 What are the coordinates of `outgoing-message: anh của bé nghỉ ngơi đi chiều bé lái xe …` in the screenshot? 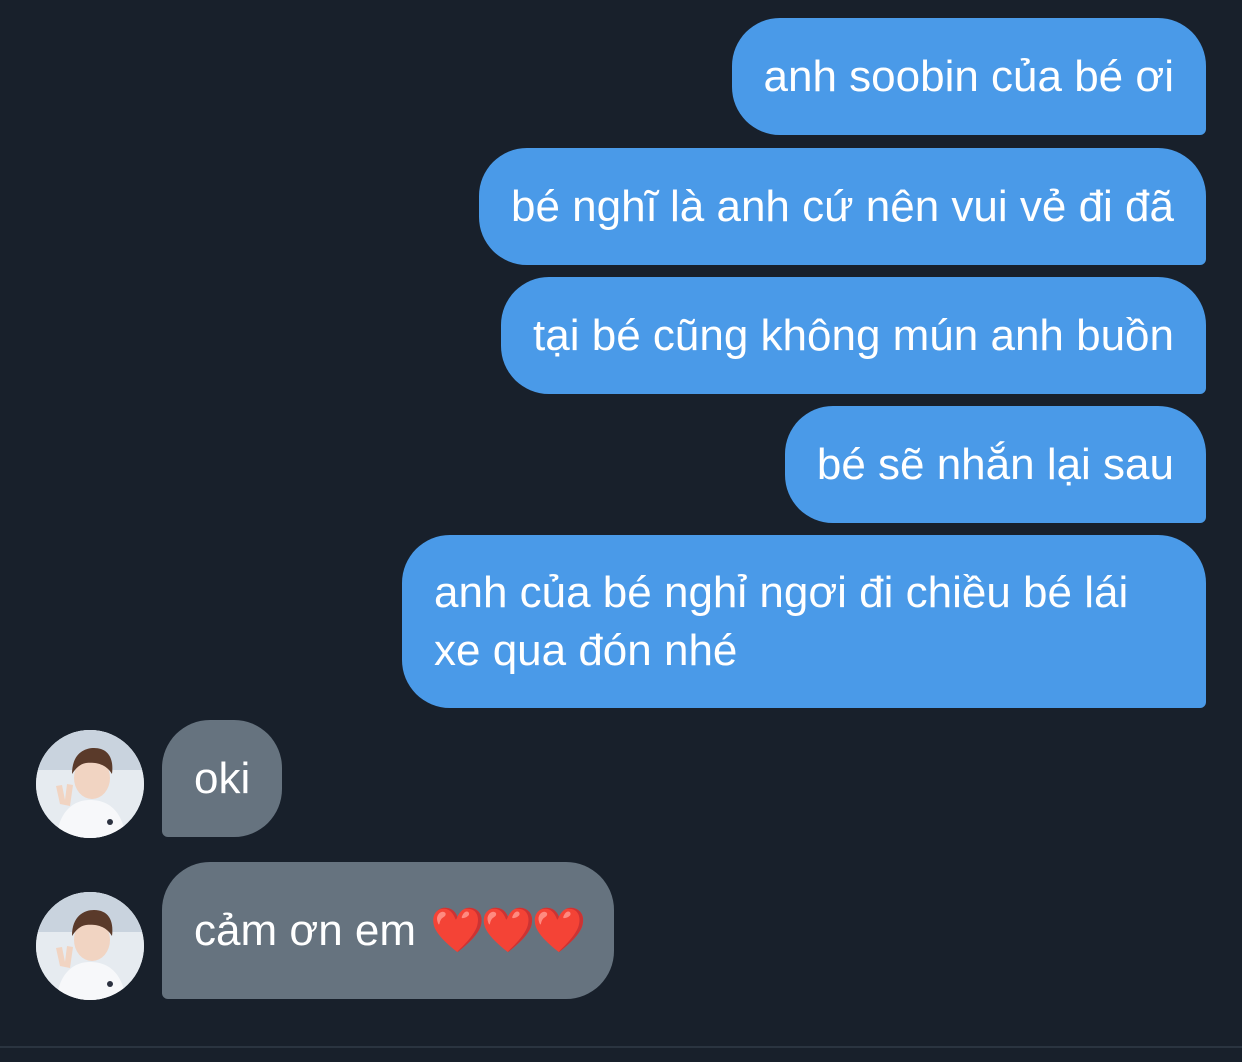 It's located at (804, 621).